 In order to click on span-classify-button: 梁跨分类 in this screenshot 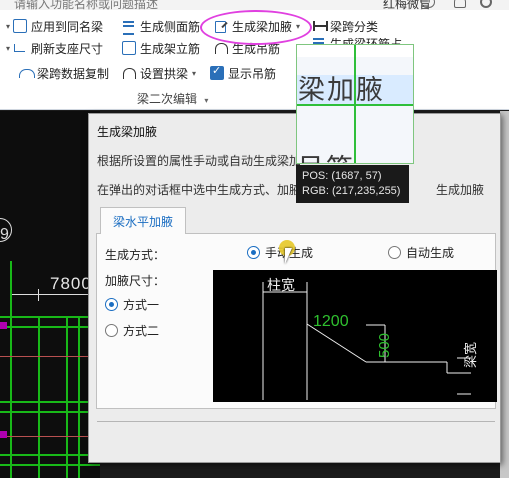, I will do `click(345, 26)`.